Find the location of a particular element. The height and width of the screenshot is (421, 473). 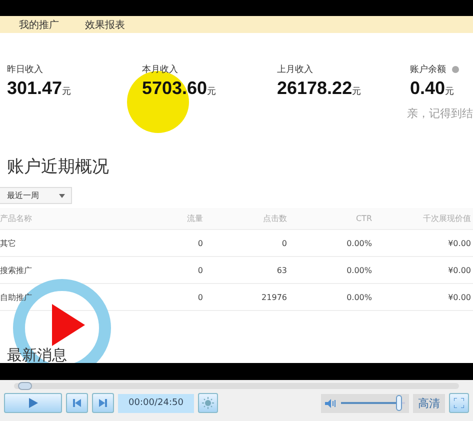

volume-slider is located at coordinates (373, 403).